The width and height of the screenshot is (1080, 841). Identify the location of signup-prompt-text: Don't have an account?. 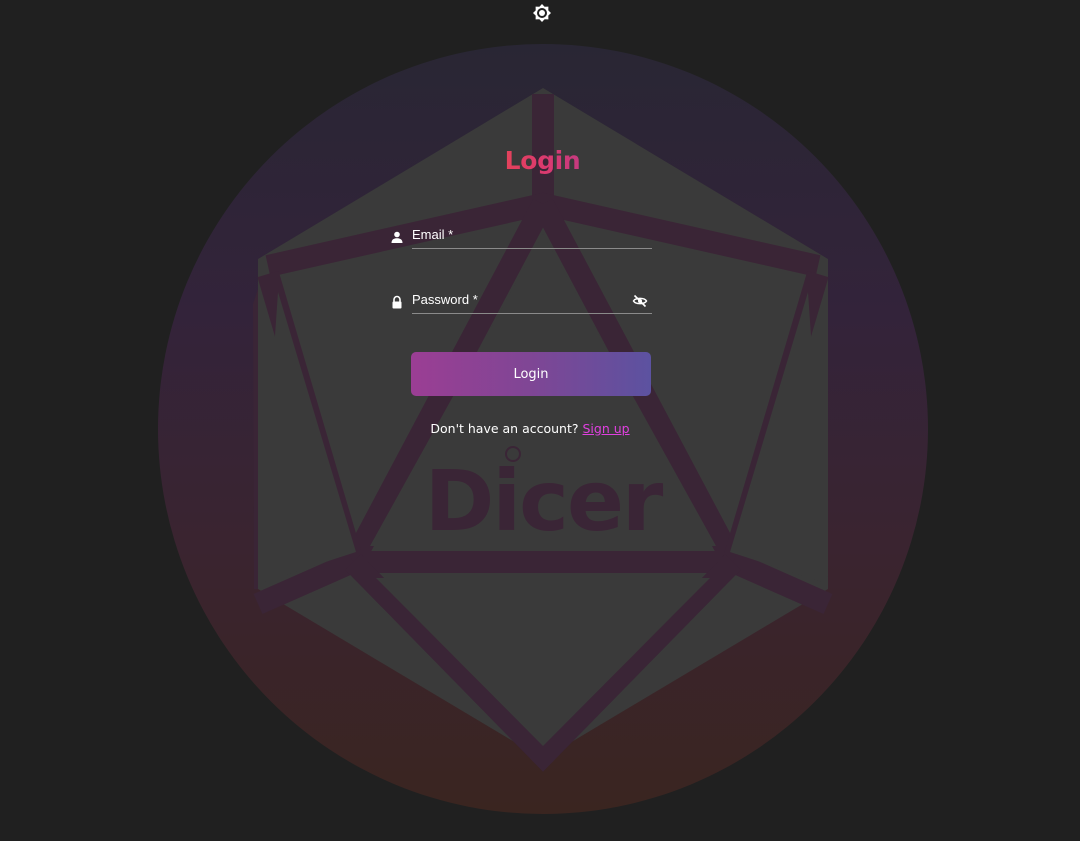
(506, 428).